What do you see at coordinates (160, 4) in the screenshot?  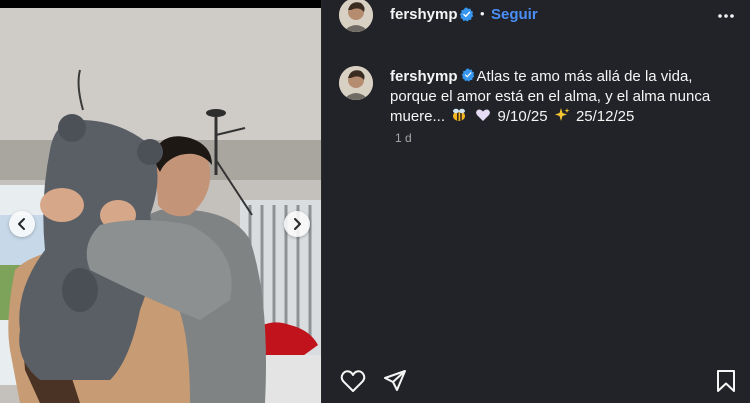 I see `media-top-bar` at bounding box center [160, 4].